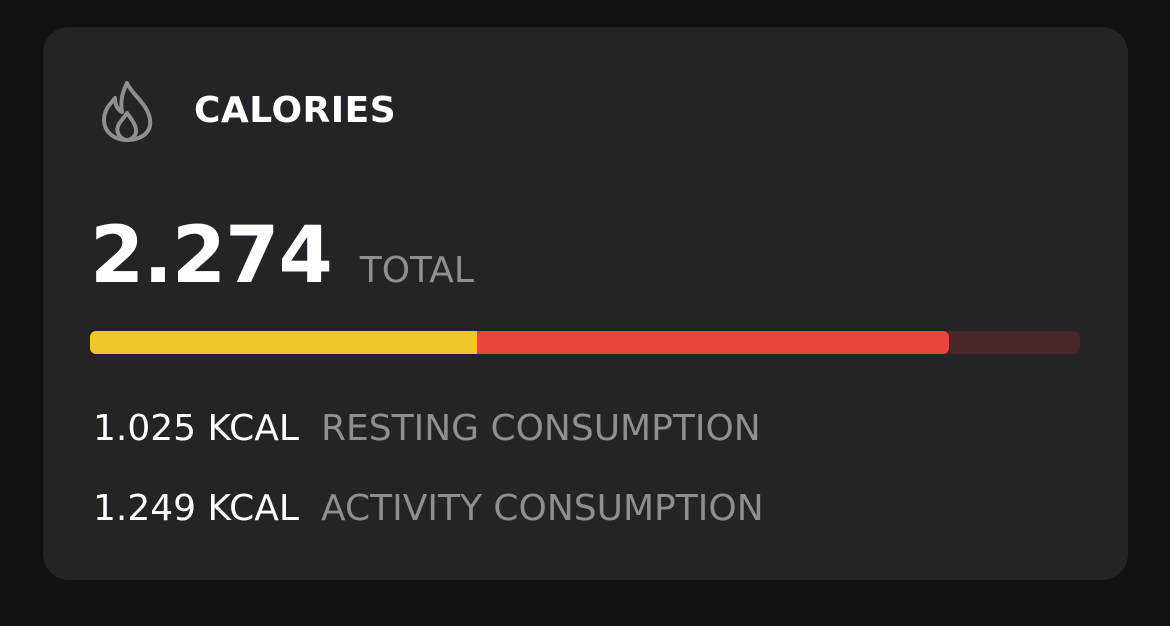 This screenshot has height=626, width=1170. I want to click on resting-consumption-label: RESTING CONSUMPTION, so click(540, 428).